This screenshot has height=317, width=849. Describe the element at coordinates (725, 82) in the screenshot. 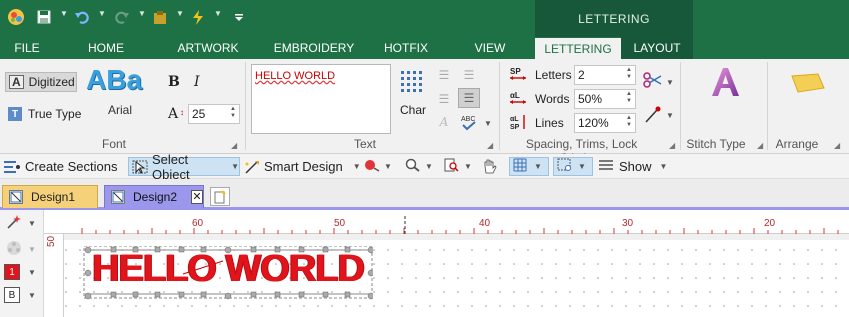

I see `stitch-type-icon` at that location.